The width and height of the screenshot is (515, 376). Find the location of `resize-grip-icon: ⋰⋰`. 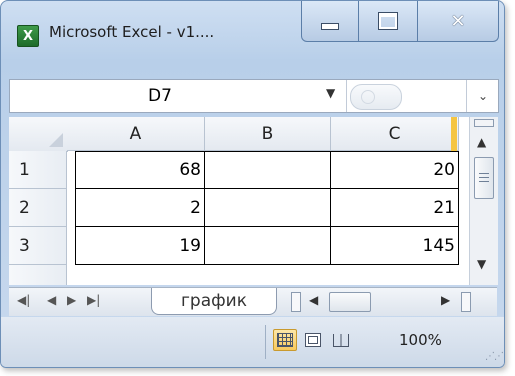

resize-grip-icon: ⋰⋰ is located at coordinates (494, 356).